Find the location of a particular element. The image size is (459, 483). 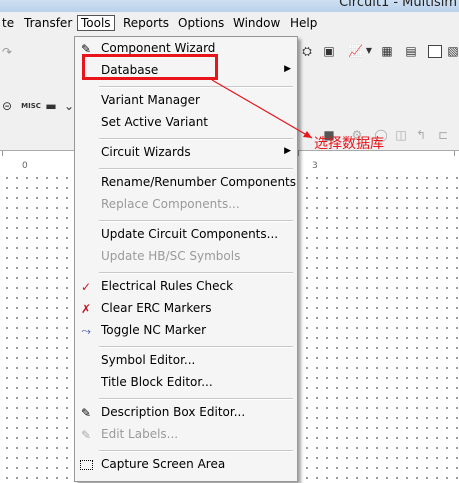

annotation-arrow is located at coordinates (262, 109).